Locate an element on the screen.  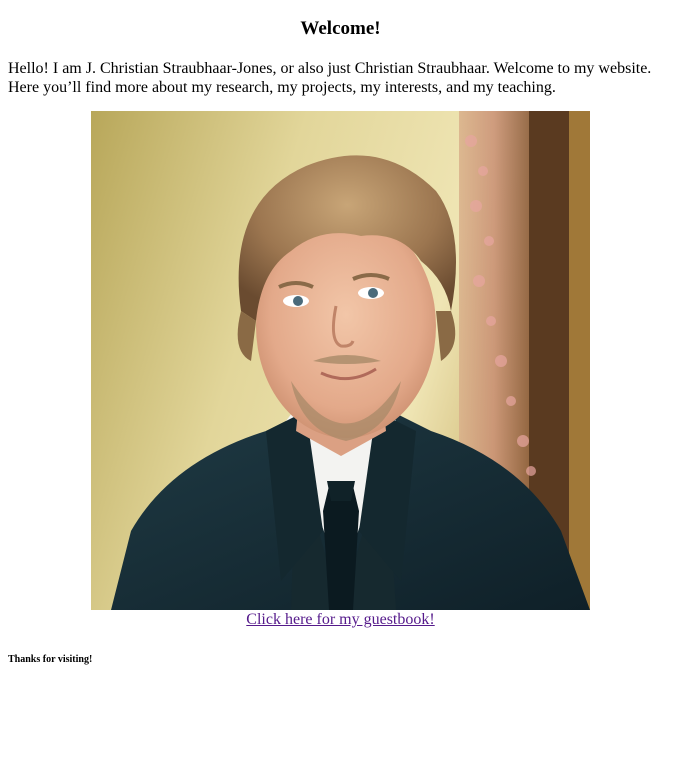
guestbook-link: Click here for my guestbook! is located at coordinates (340, 619).